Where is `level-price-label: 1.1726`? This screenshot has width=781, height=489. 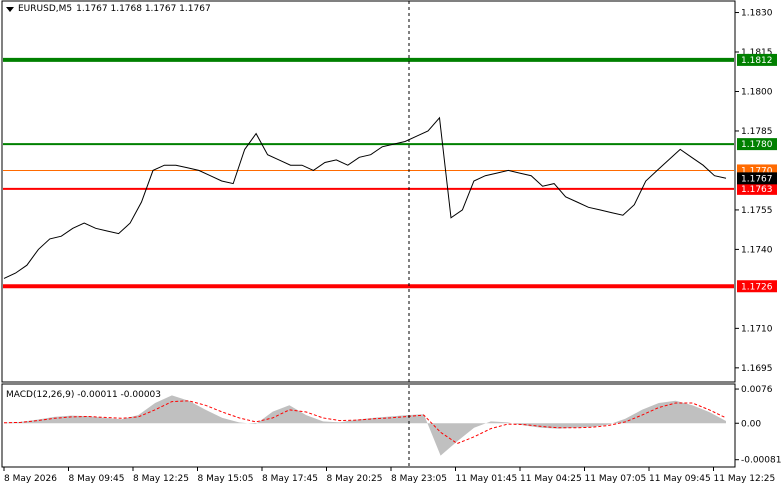 level-price-label: 1.1726 is located at coordinates (757, 287).